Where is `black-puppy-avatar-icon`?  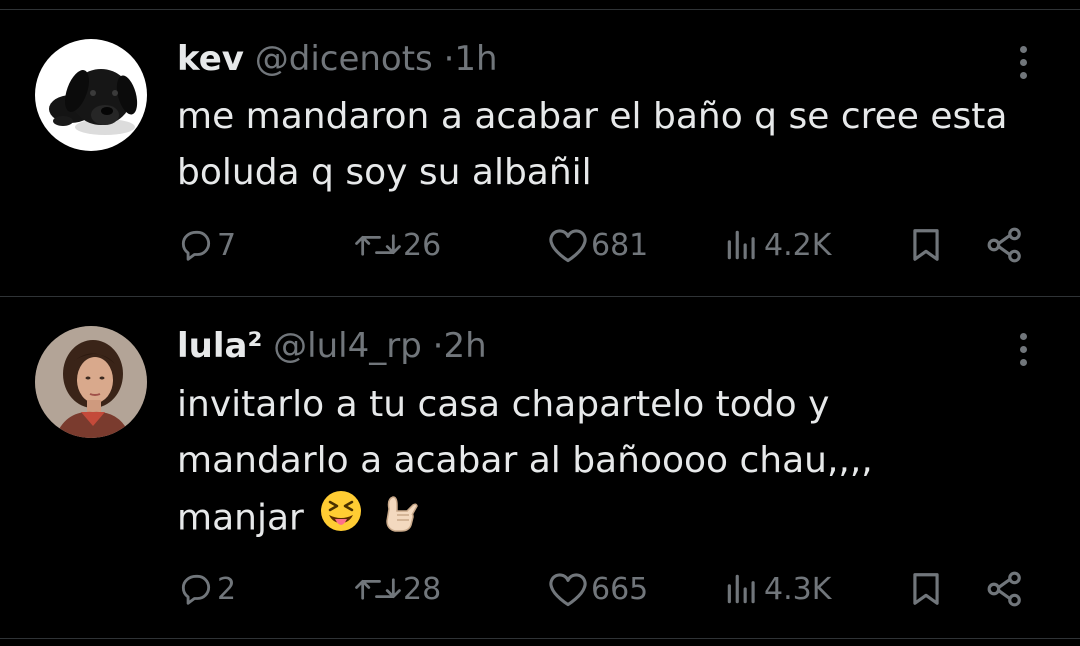
black-puppy-avatar-icon is located at coordinates (91, 95).